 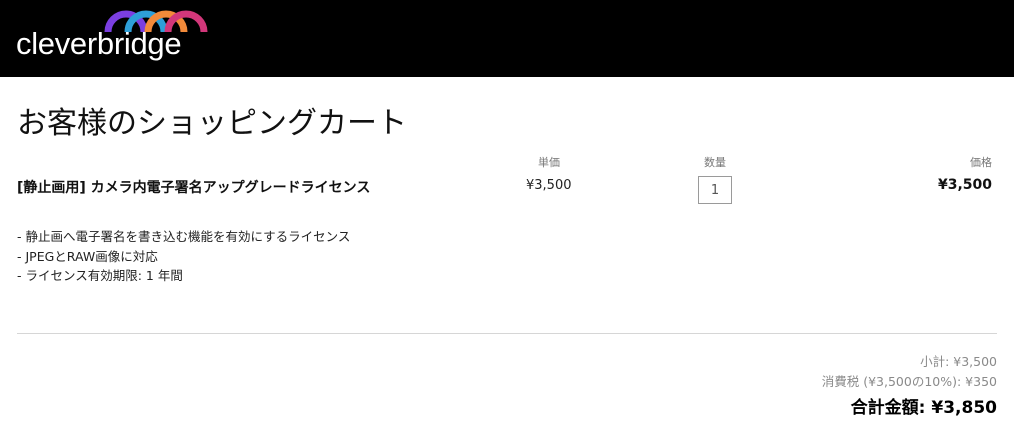 I want to click on line-price: ¥3,500, so click(x=964, y=185).